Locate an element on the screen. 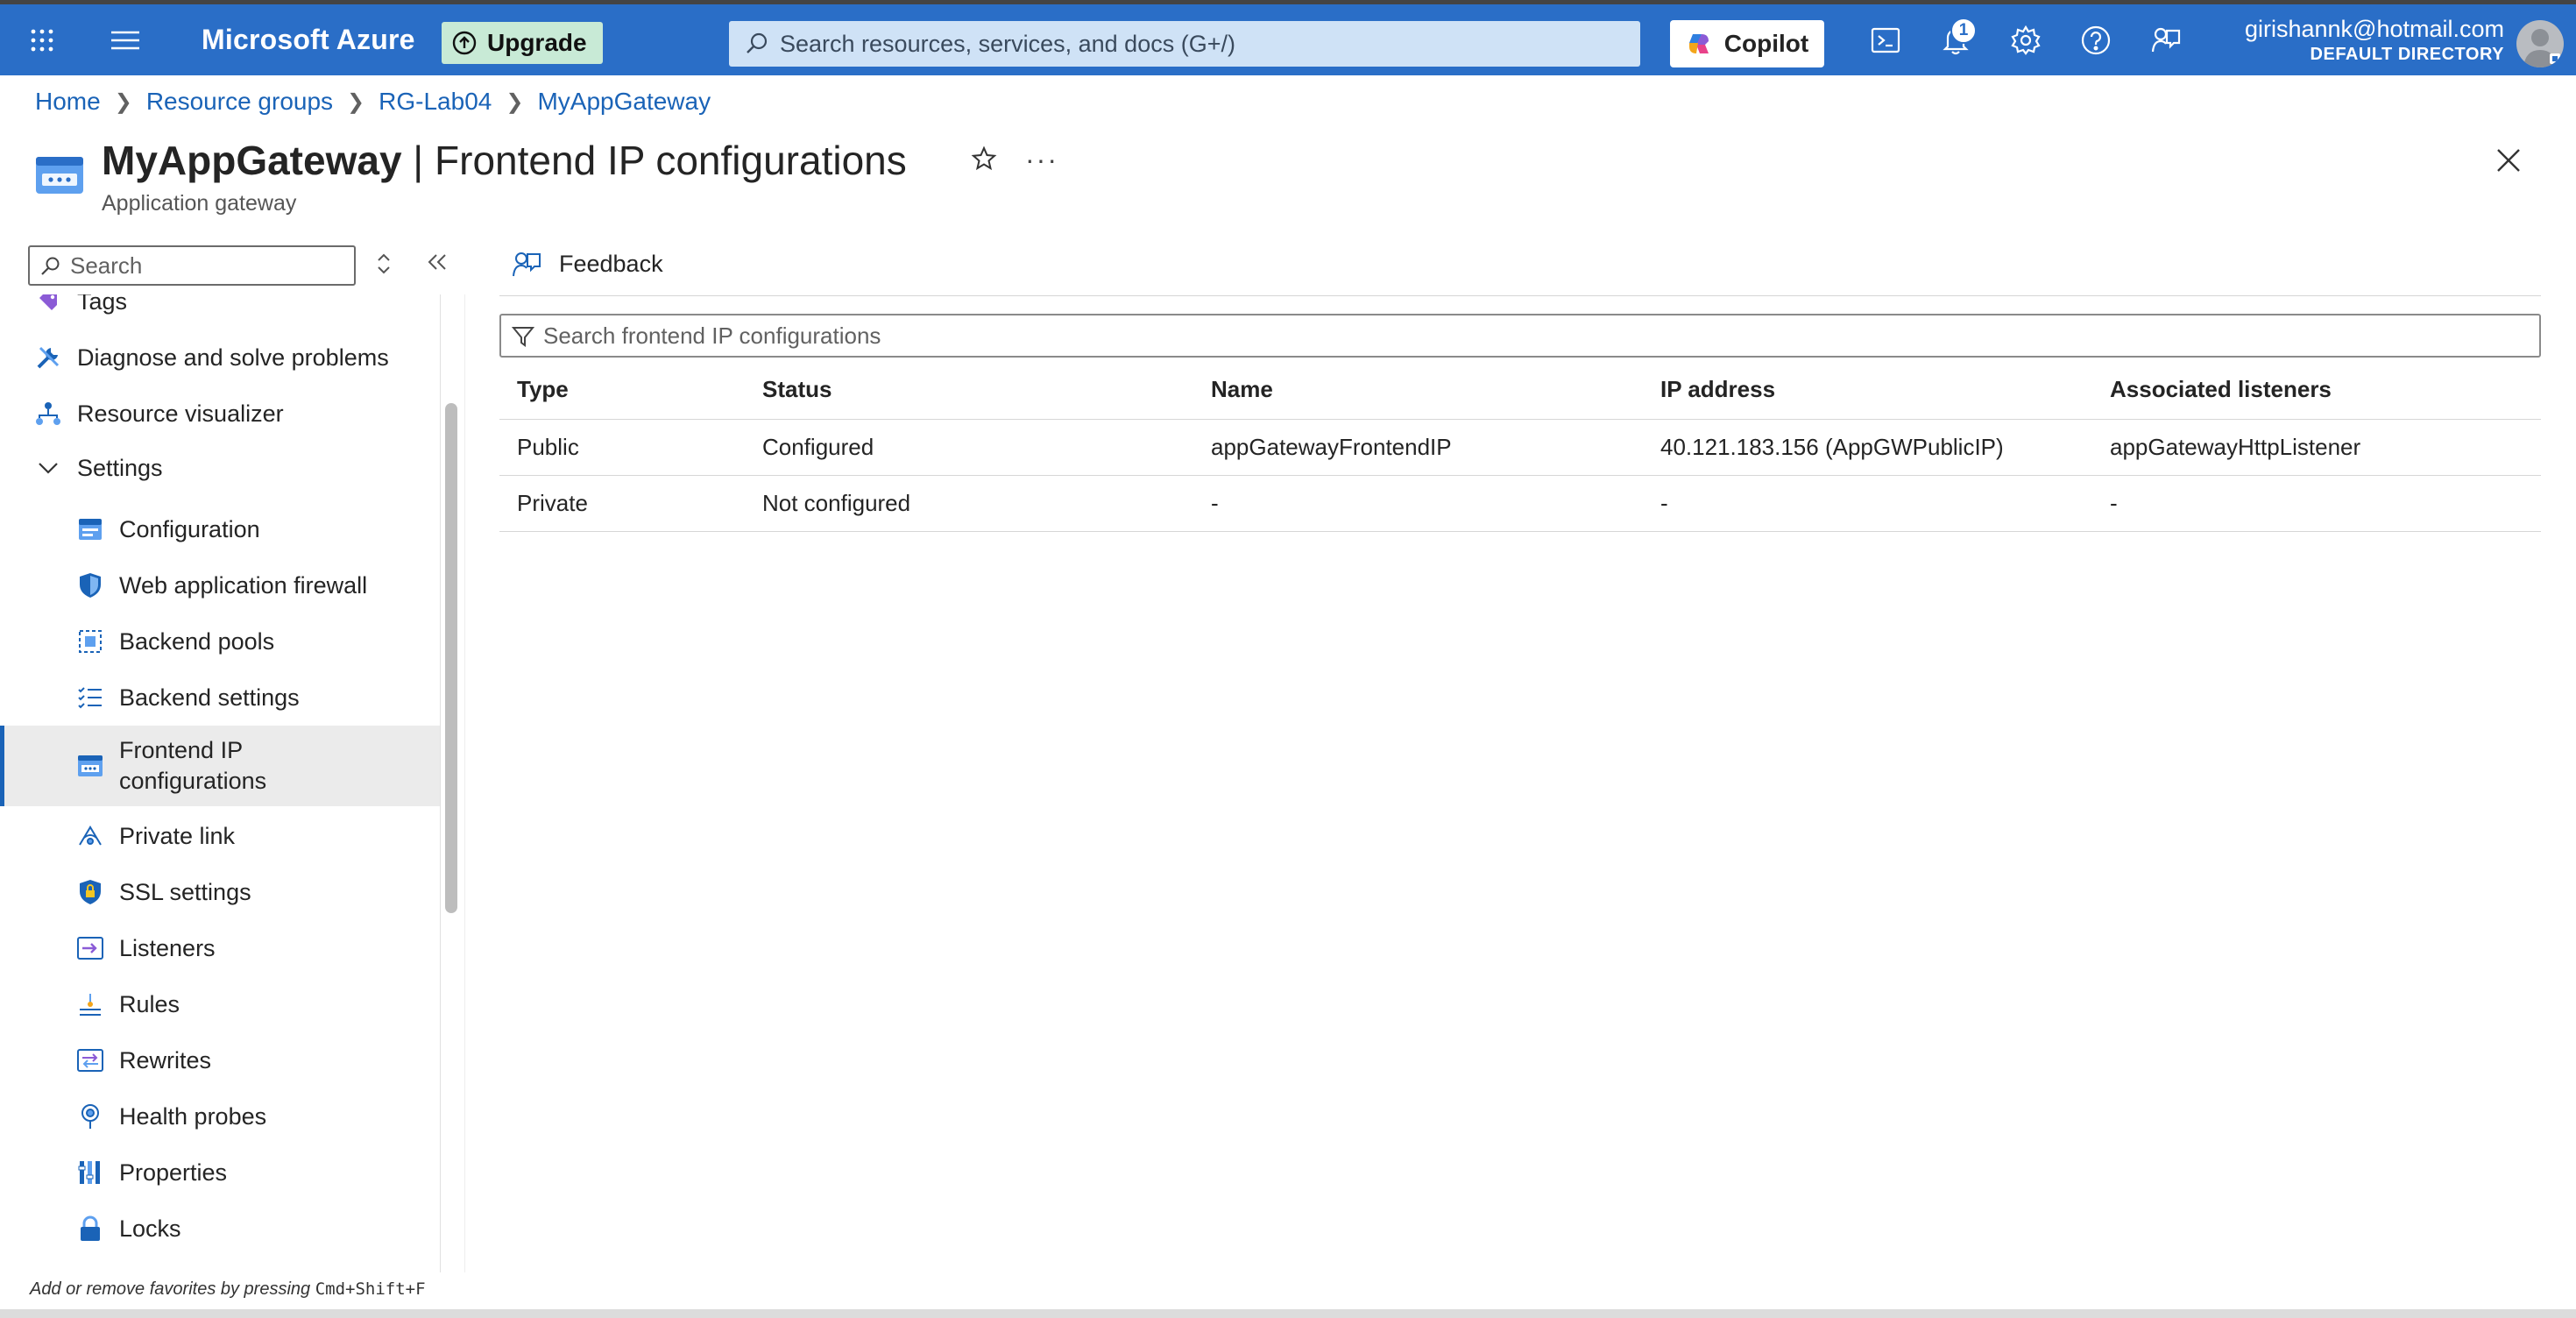 The width and height of the screenshot is (2576, 1318). ssl-shield-icon is located at coordinates (90, 892).